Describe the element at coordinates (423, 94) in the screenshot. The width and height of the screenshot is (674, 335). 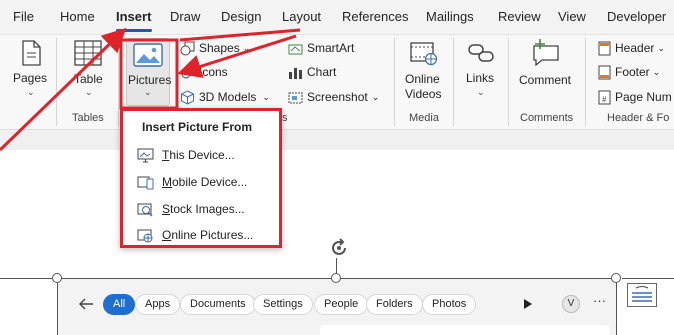
I see `online-videos-line2: Videos` at that location.